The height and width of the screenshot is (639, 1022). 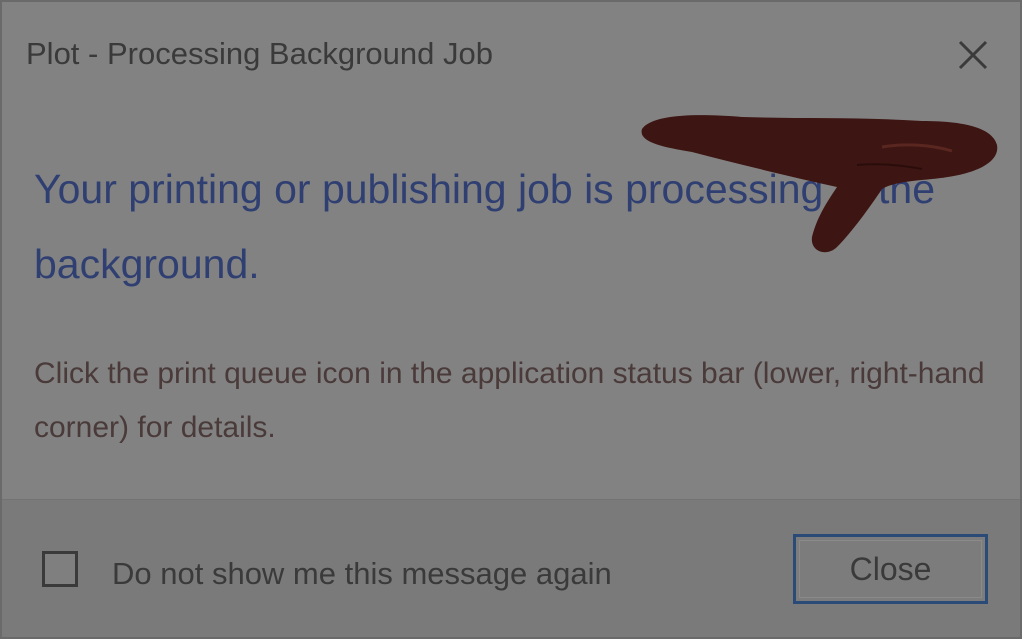 I want to click on dialog-title: Plot - Processing Background Job, so click(x=259, y=53).